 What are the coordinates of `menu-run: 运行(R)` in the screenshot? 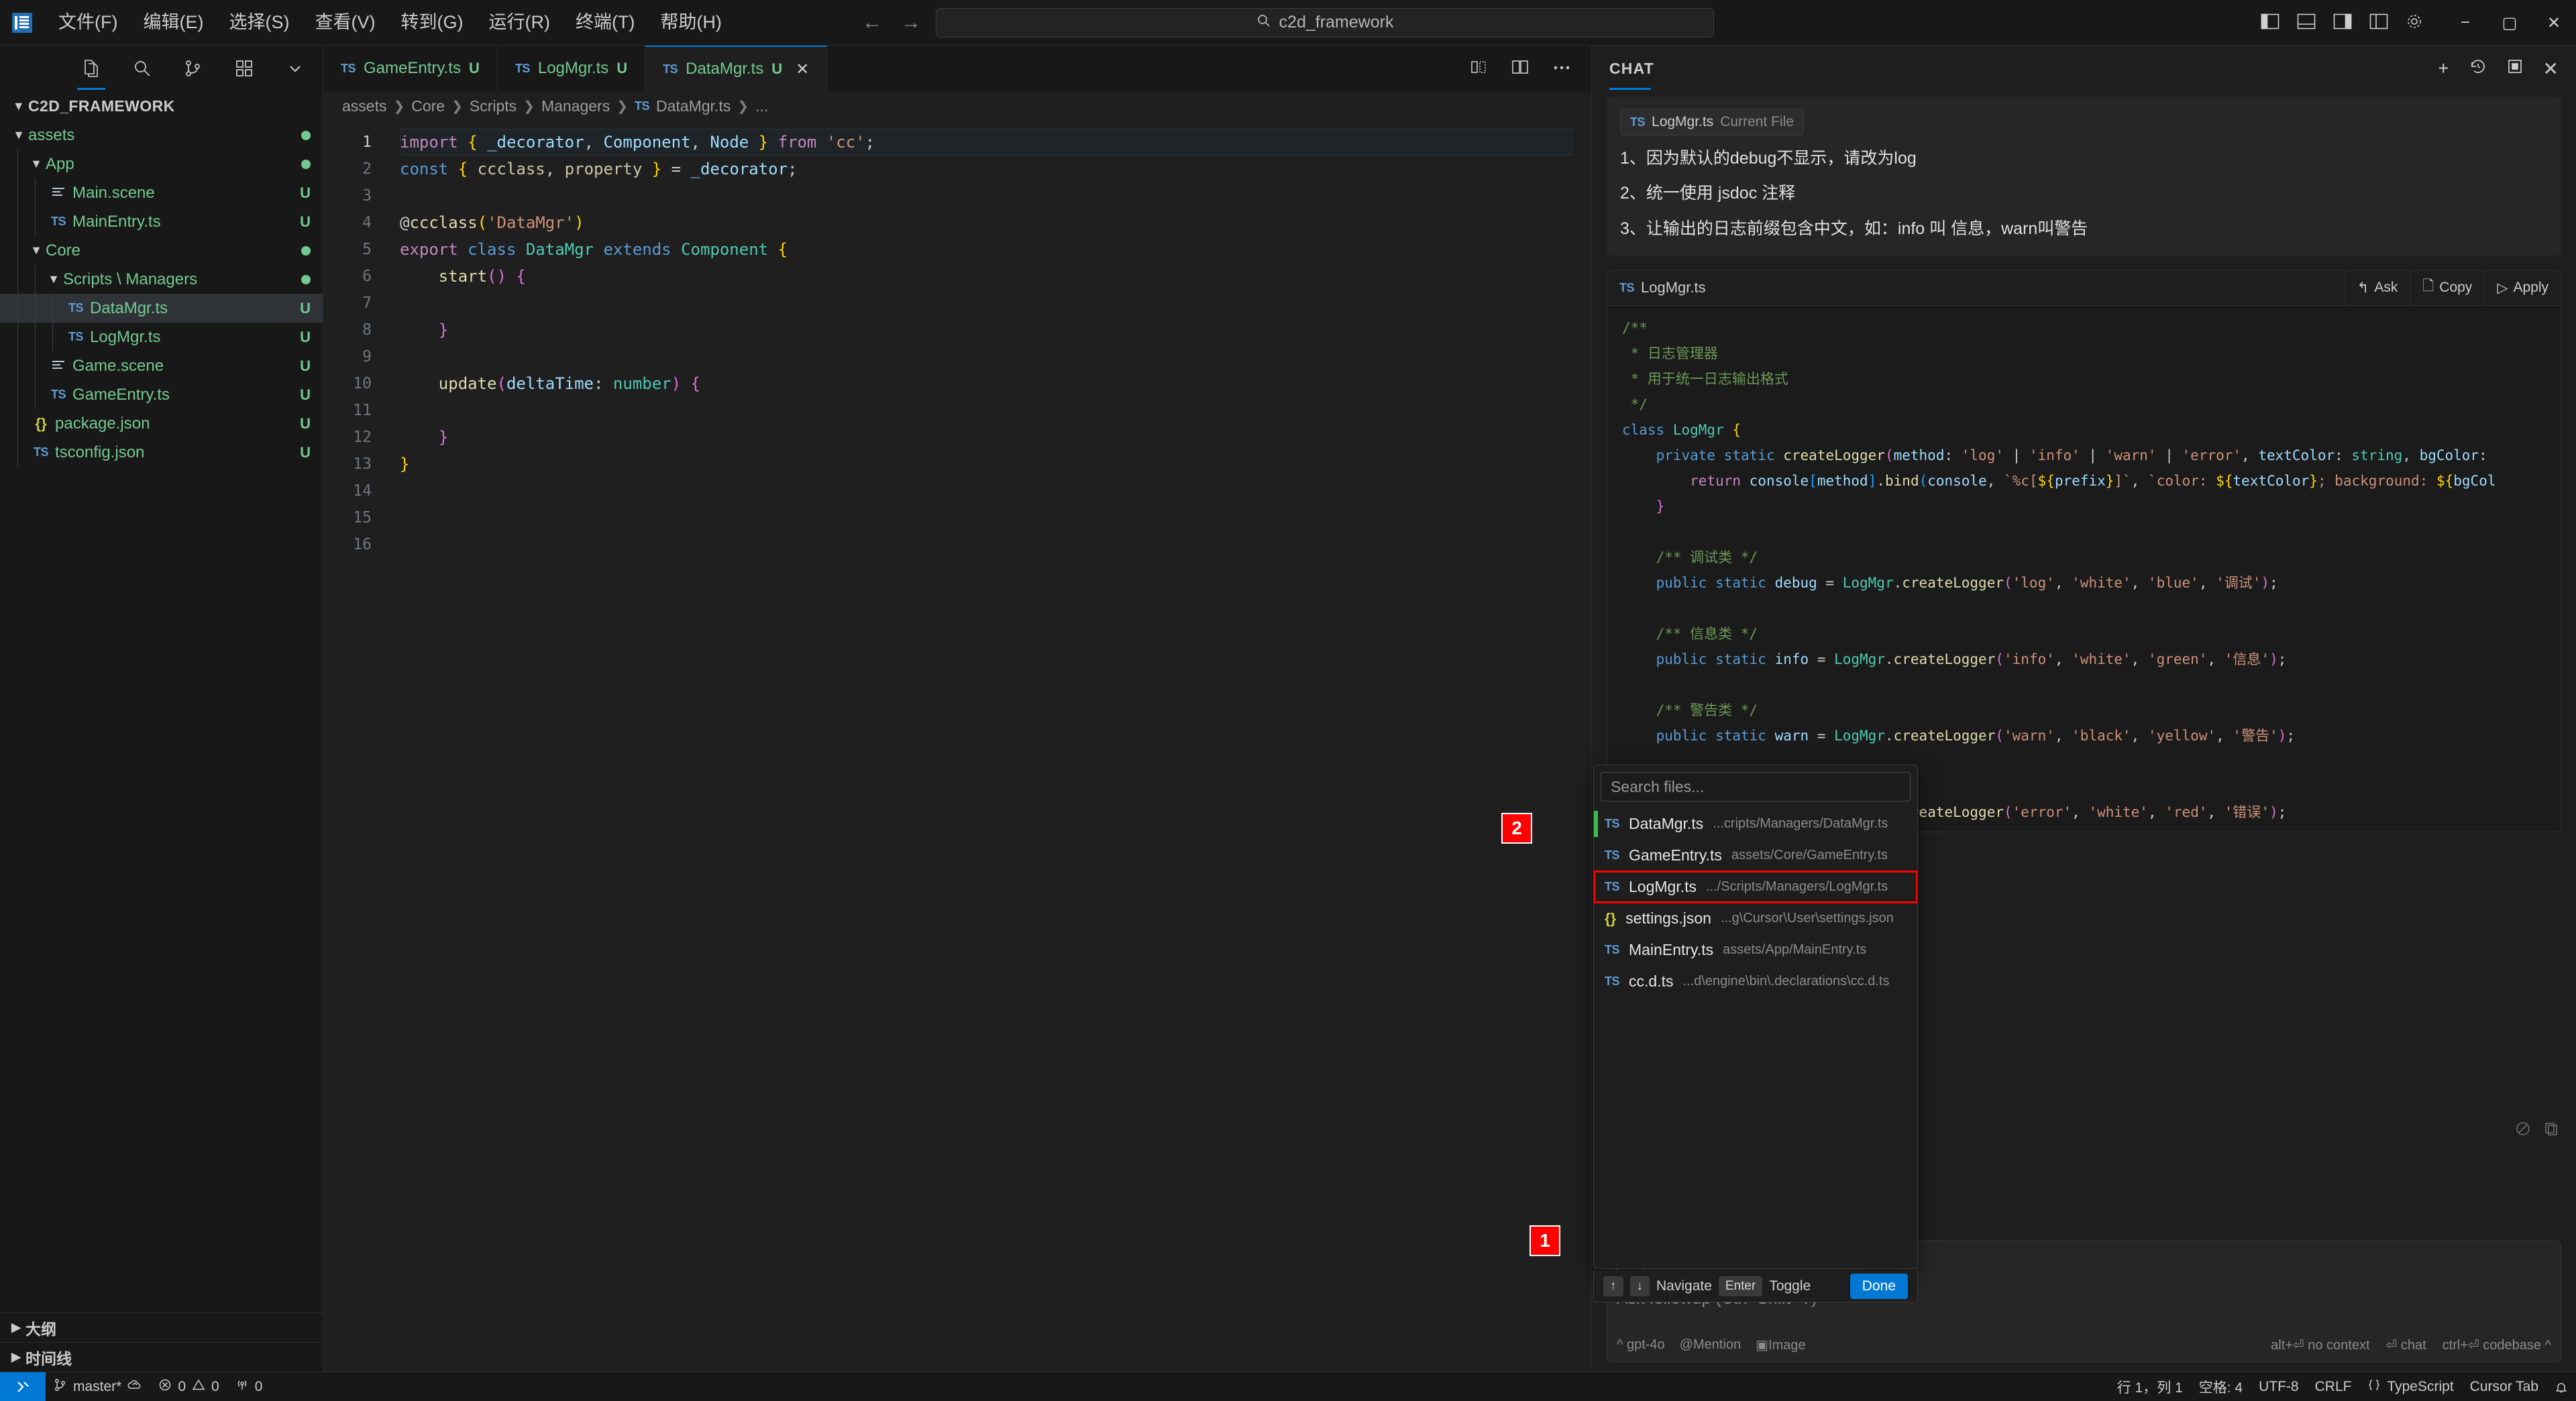 It's located at (519, 22).